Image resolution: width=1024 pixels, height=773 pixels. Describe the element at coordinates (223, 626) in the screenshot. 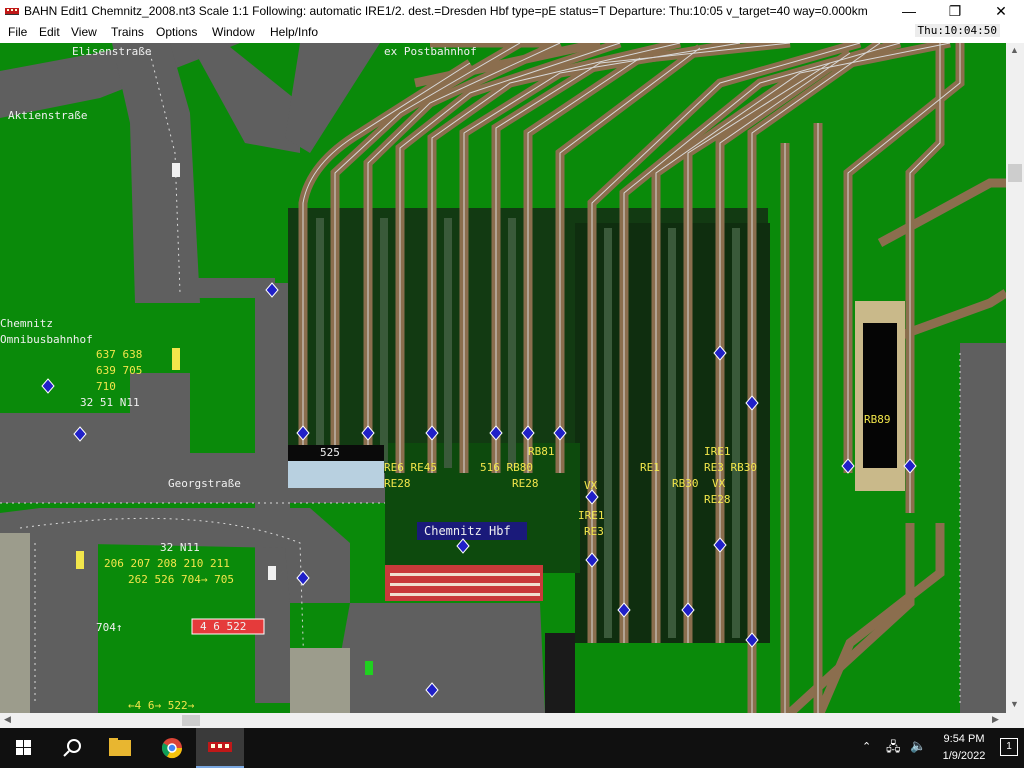

I see `tram-sign: 4 6 522` at that location.